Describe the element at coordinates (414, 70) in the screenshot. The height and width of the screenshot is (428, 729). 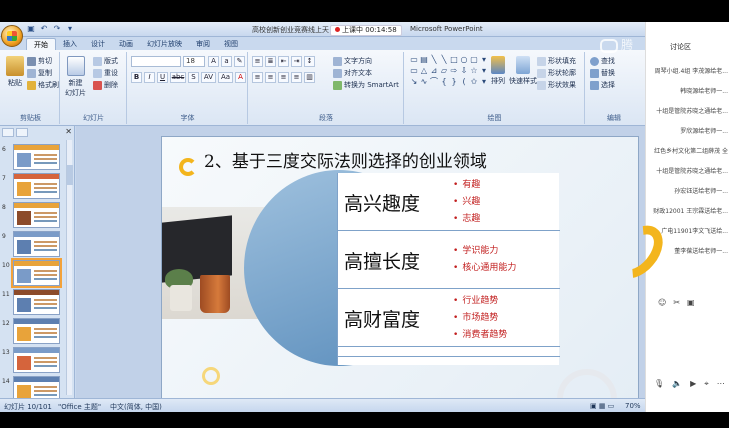
I see `shape-block-icon: ▭` at that location.